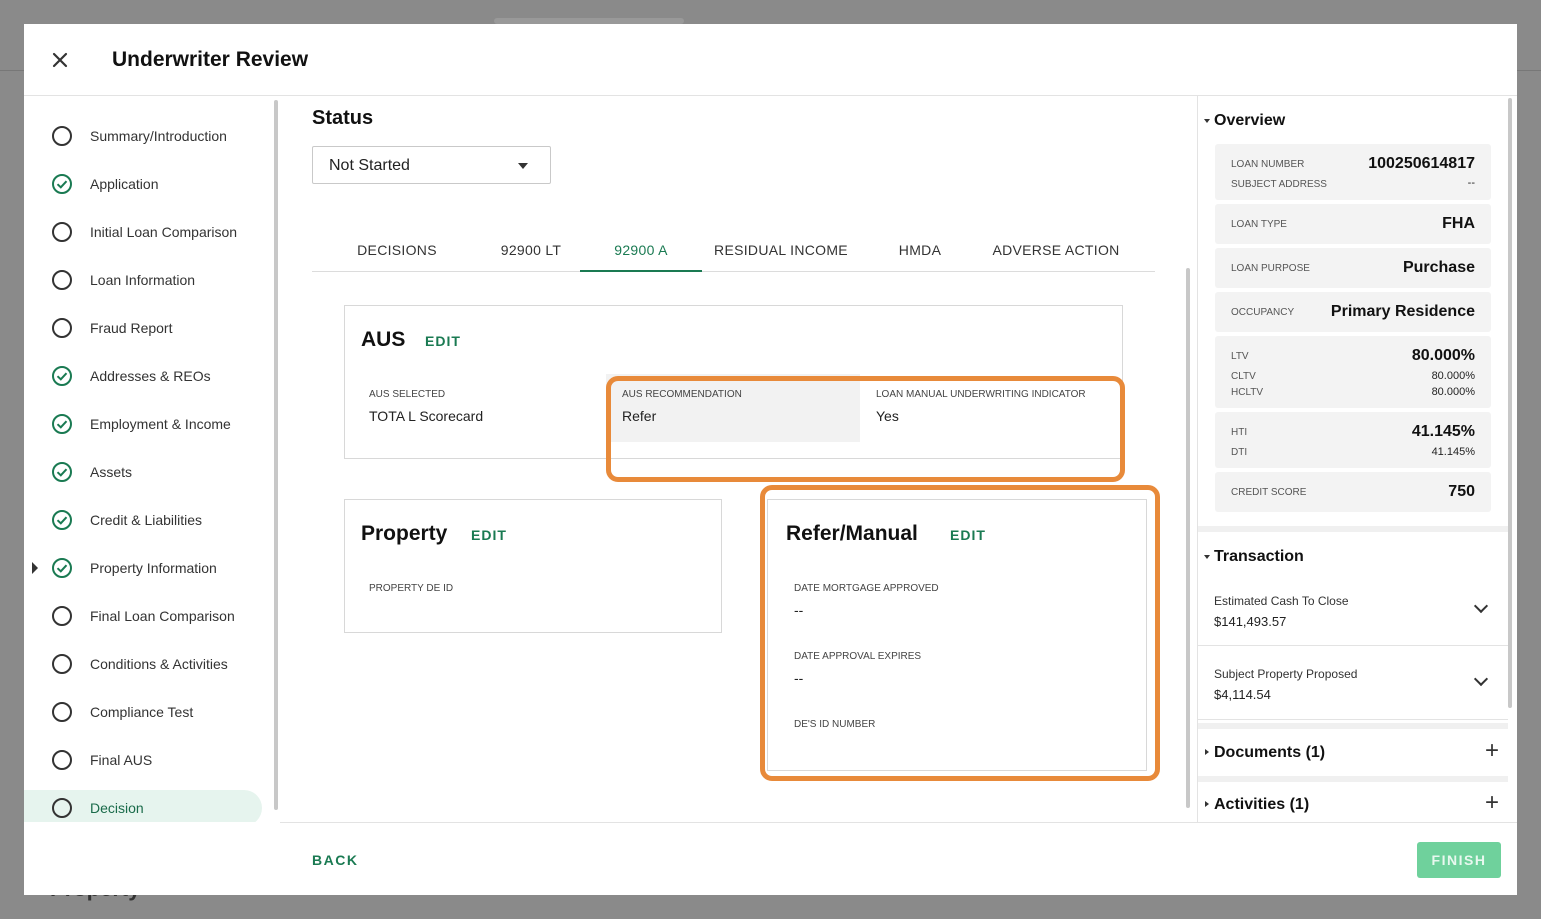  What do you see at coordinates (1250, 120) in the screenshot?
I see `overview-heading: Overview` at bounding box center [1250, 120].